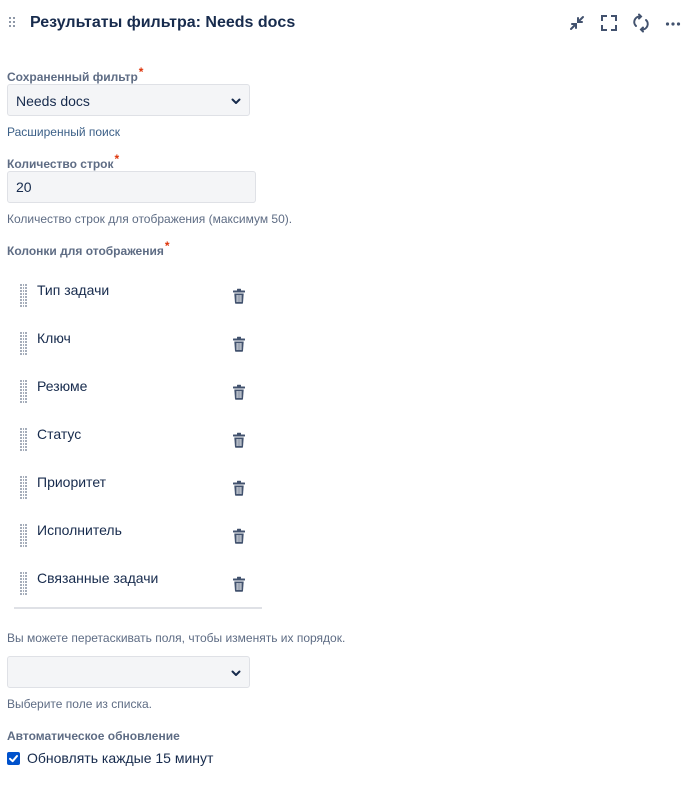 The height and width of the screenshot is (794, 694). I want to click on fullscreen-icon, so click(609, 23).